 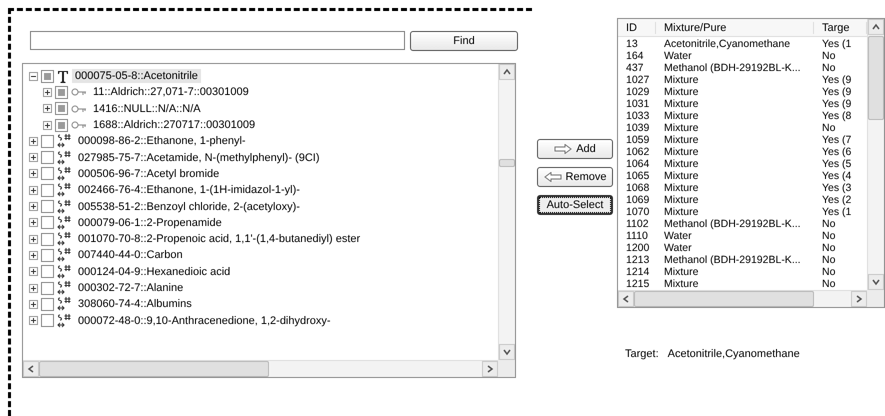 I want to click on table-cell-text: 1068, so click(x=637, y=188).